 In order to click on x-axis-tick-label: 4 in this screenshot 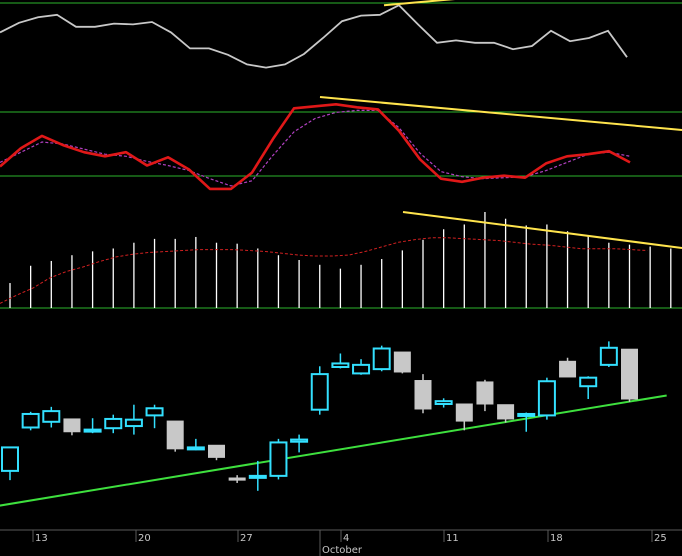, I will do `click(346, 538)`.